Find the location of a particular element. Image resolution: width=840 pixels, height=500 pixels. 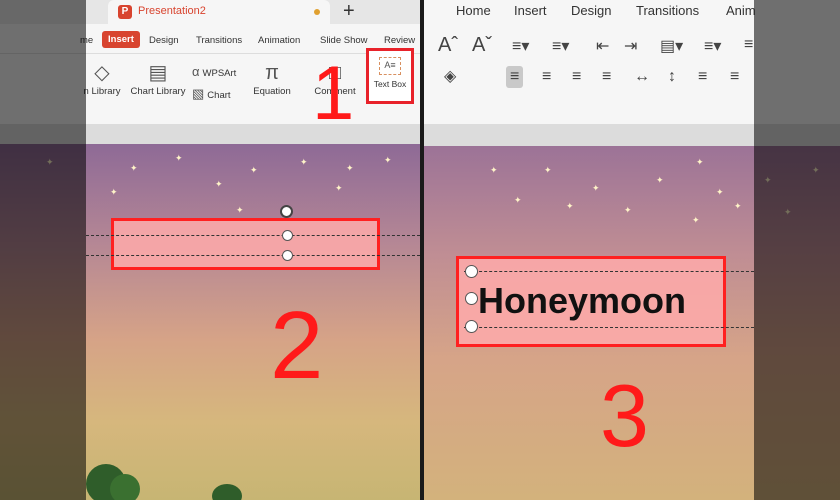

equation-button: π Equation is located at coordinates (272, 78).